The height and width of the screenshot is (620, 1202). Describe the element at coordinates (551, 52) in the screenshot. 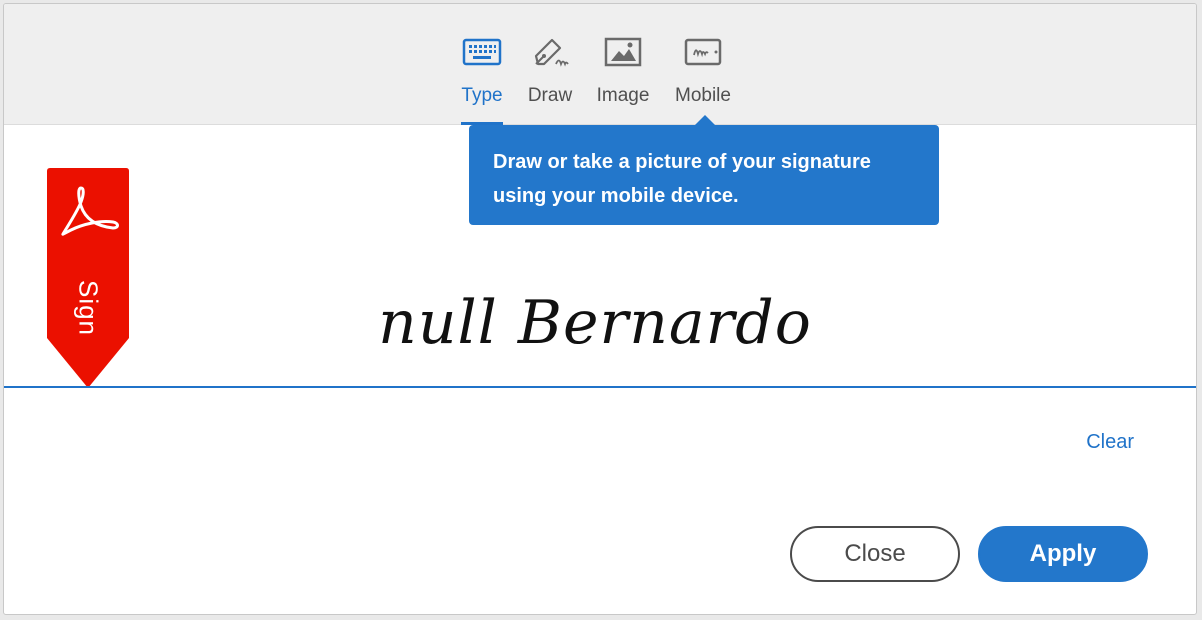

I see `pen-icon` at that location.